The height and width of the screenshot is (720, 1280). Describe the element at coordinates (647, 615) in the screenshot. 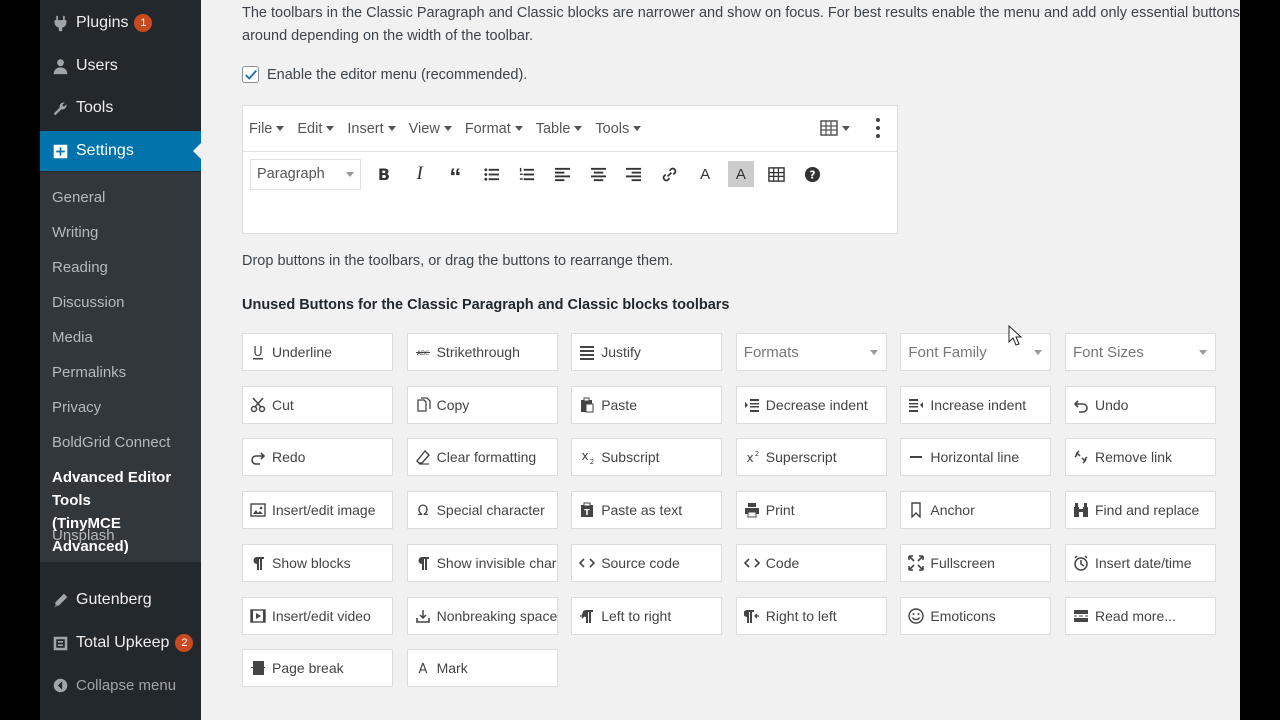

I see `unused-button-left-to-right: Left to right` at that location.